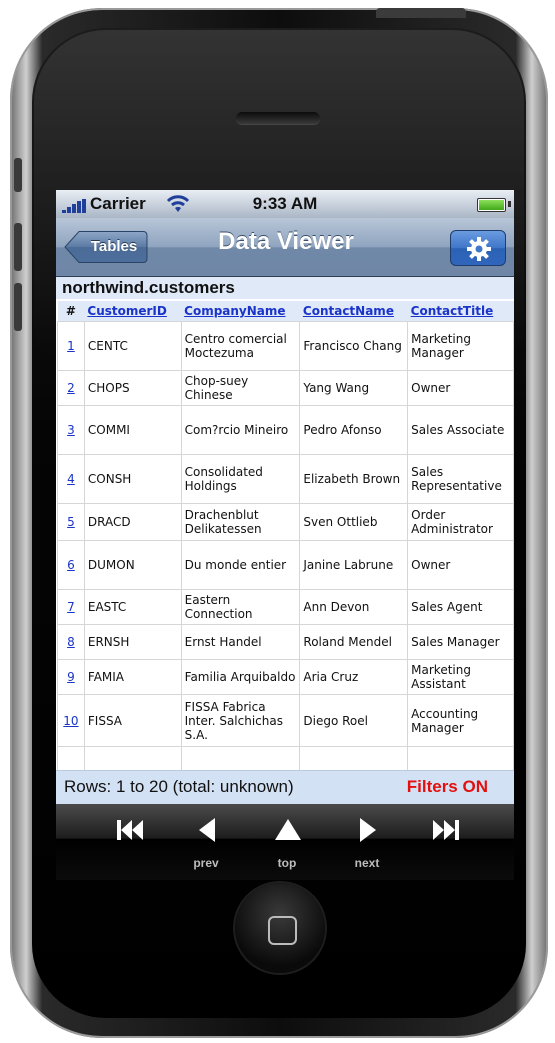 This screenshot has height=1043, width=555. What do you see at coordinates (460, 522) in the screenshot?
I see `contacttitle-cell: Order Administrator` at bounding box center [460, 522].